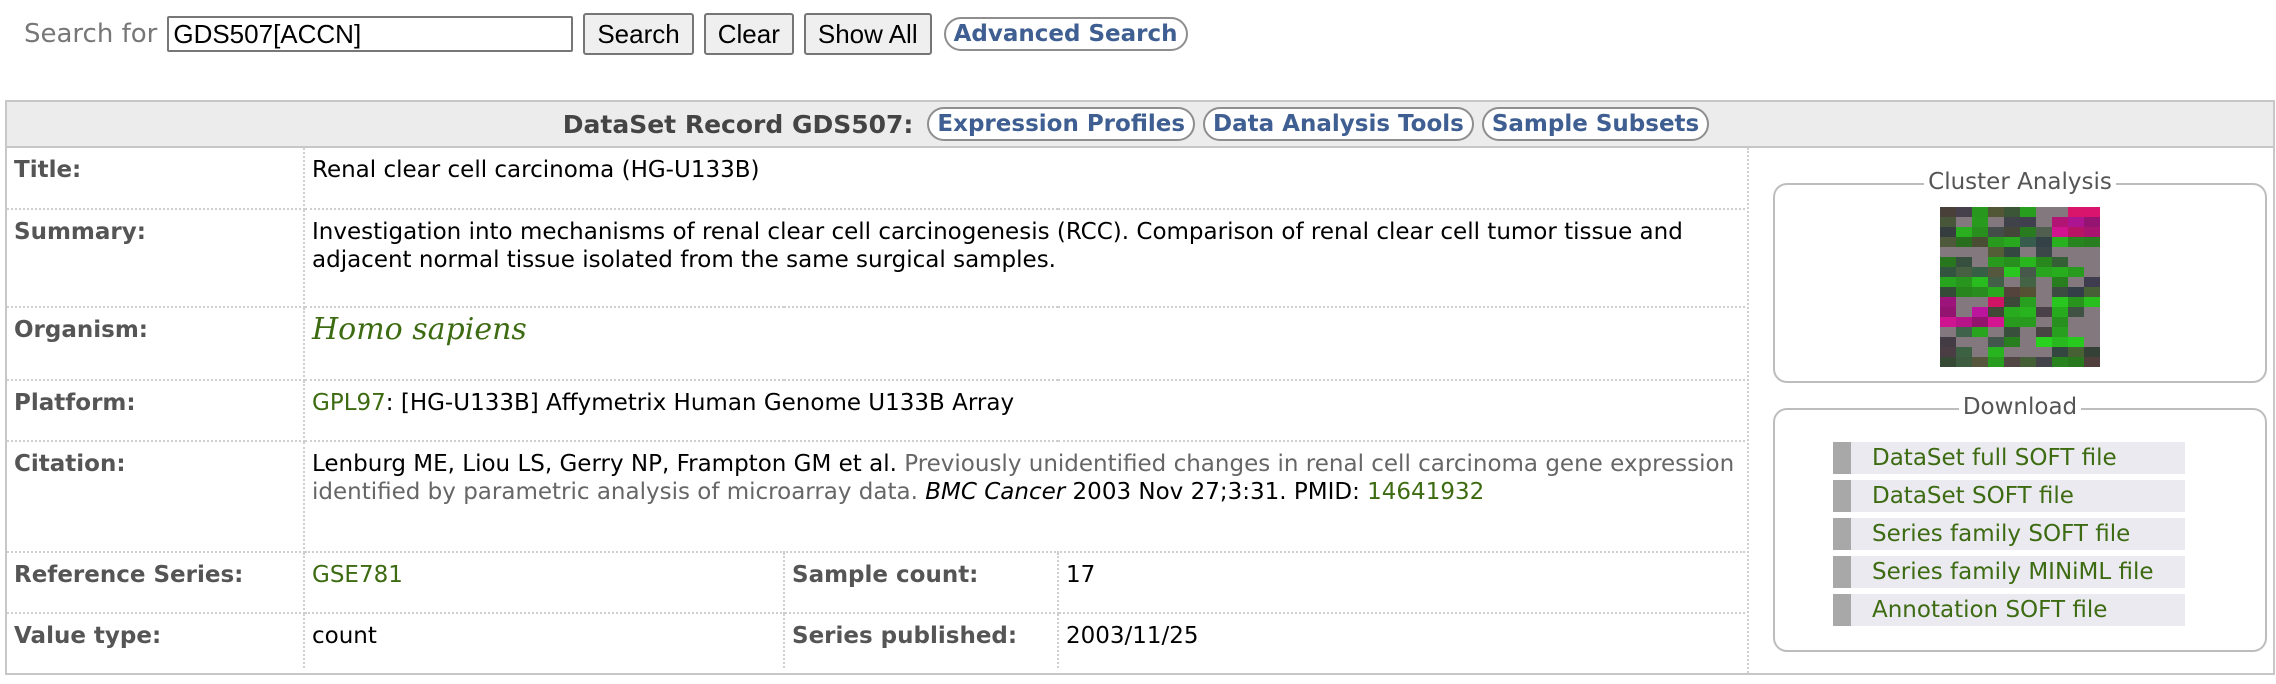 The width and height of the screenshot is (2276, 684). What do you see at coordinates (370, 34) in the screenshot?
I see `search-input` at bounding box center [370, 34].